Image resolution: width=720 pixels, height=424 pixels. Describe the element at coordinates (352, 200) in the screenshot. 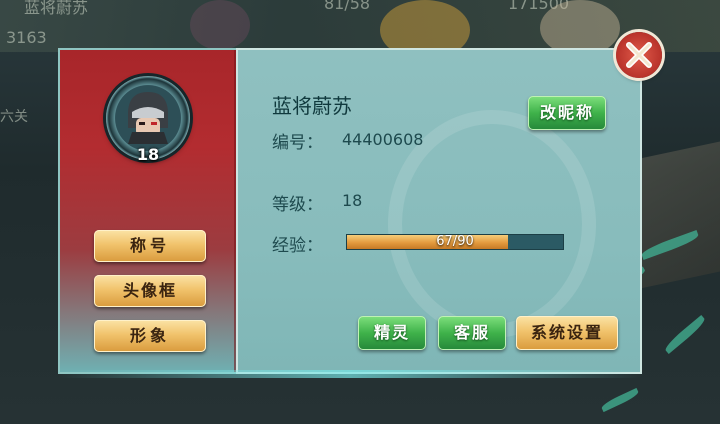

I see `level-value: 18` at that location.